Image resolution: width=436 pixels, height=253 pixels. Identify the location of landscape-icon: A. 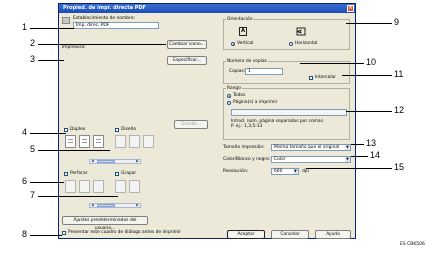
(301, 31).